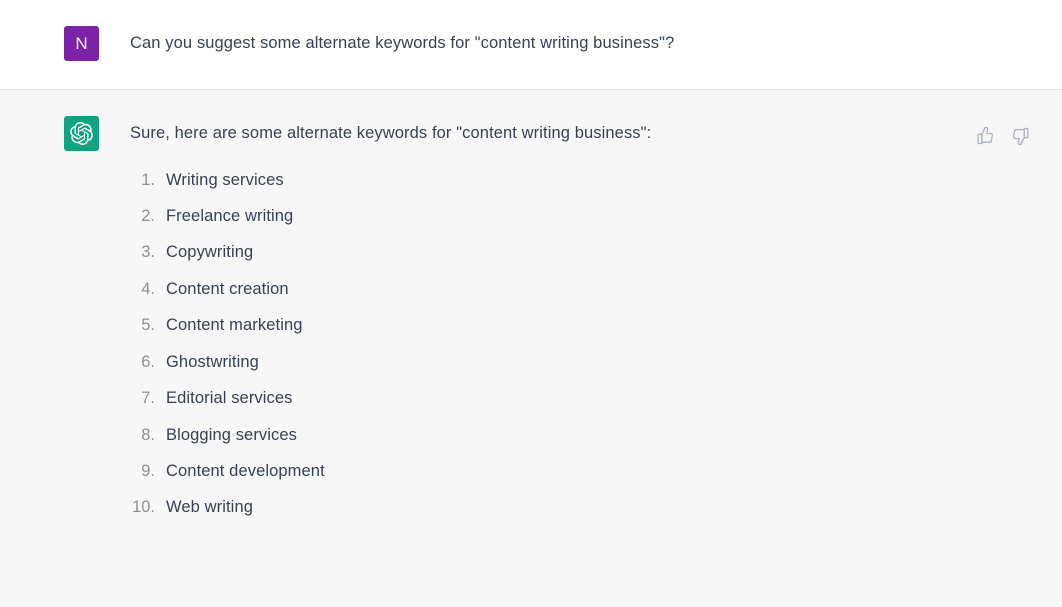 The height and width of the screenshot is (607, 1062). What do you see at coordinates (148, 288) in the screenshot?
I see `list-item-number: 4.` at bounding box center [148, 288].